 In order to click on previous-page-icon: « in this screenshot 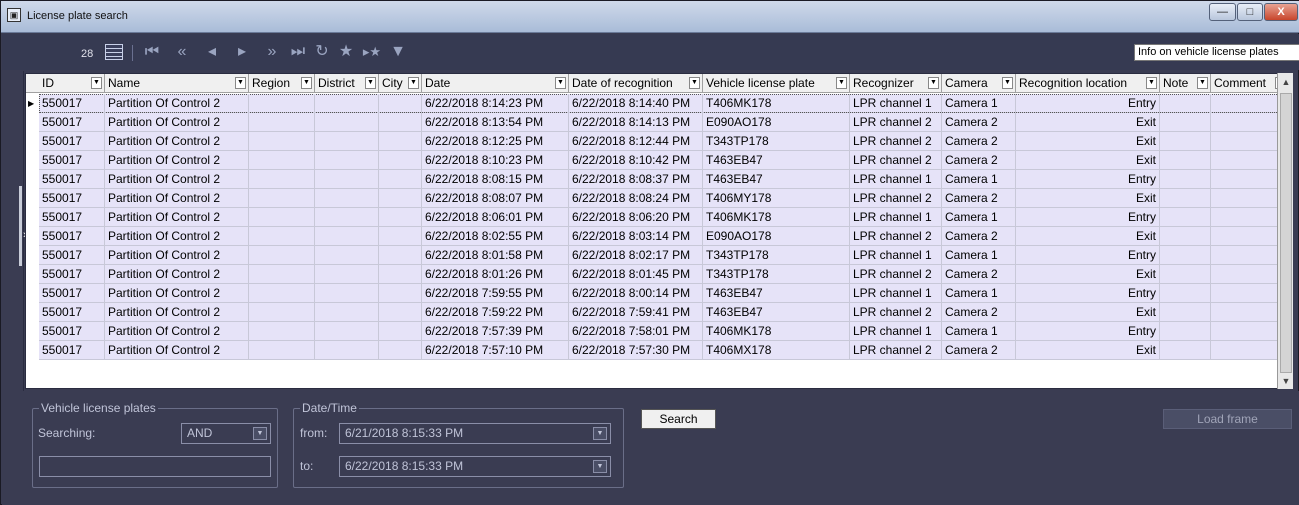, I will do `click(182, 52)`.